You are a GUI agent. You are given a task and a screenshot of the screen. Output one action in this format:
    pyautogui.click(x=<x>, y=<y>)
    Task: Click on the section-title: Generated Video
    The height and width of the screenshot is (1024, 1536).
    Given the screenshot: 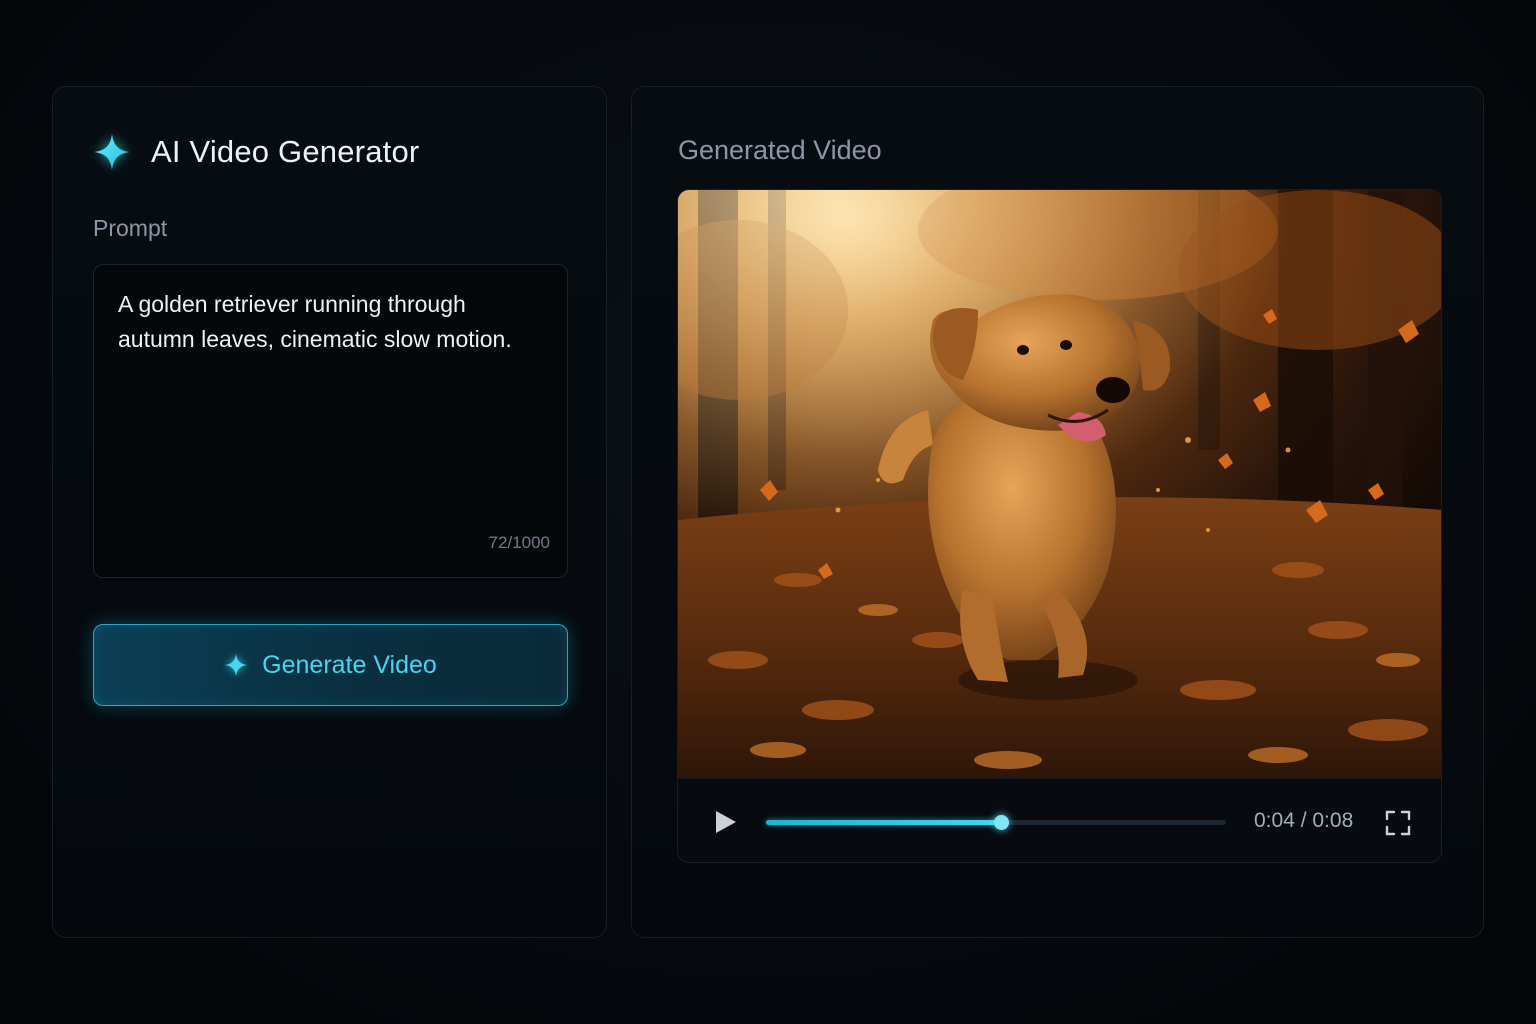 What is the action you would take?
    pyautogui.click(x=780, y=150)
    